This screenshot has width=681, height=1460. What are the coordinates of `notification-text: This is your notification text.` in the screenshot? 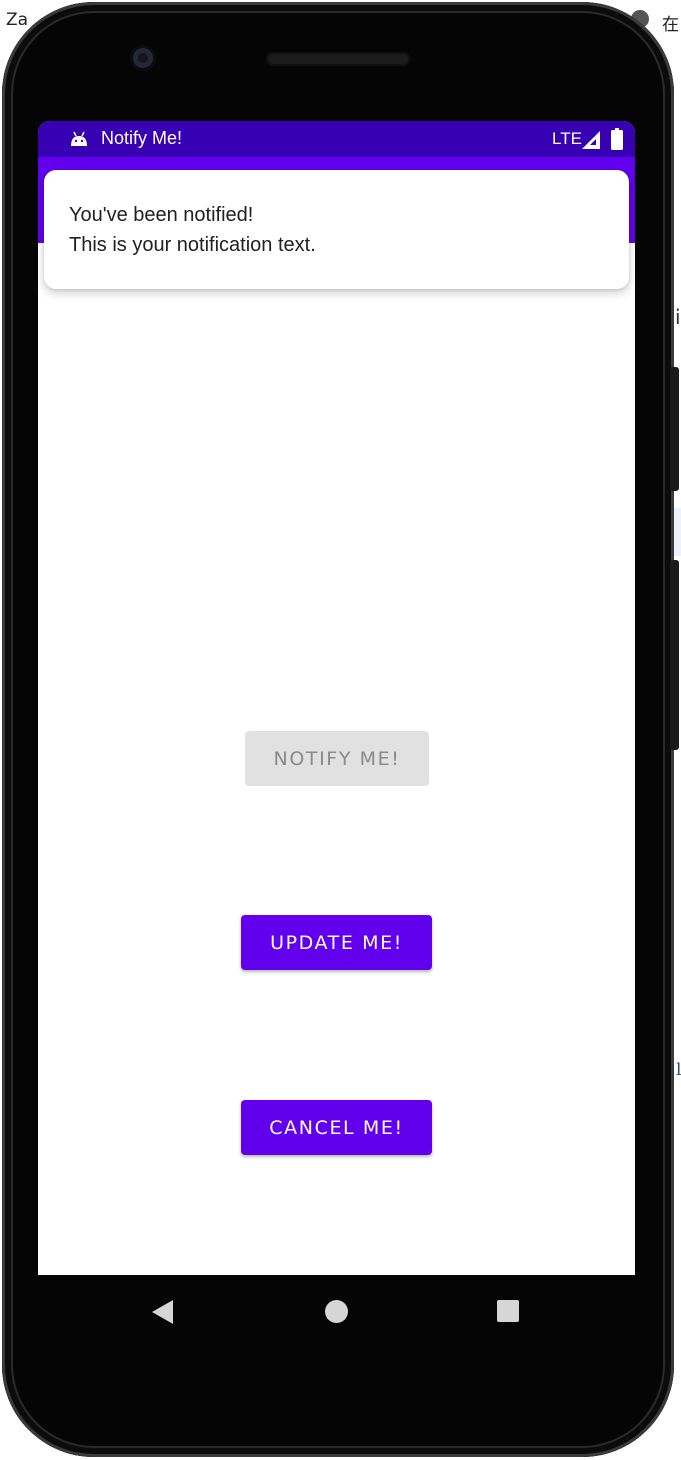 It's located at (192, 245).